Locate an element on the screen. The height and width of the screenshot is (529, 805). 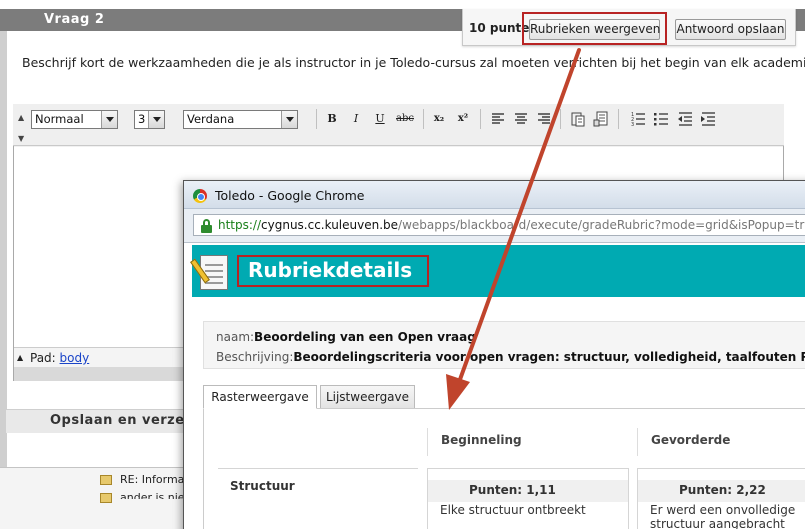
format-select: Normaal is located at coordinates (74, 119).